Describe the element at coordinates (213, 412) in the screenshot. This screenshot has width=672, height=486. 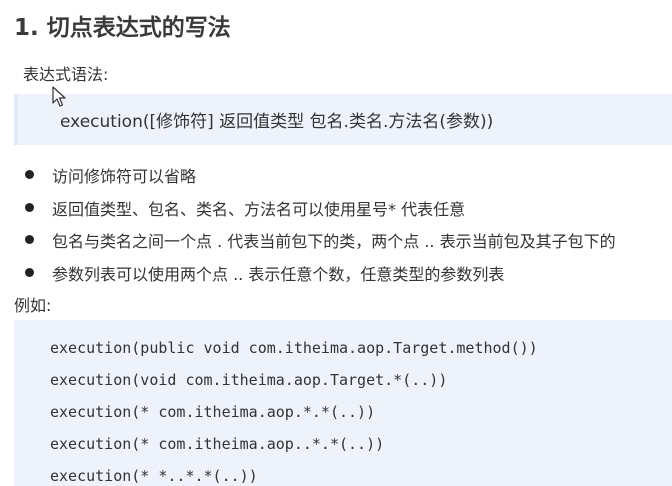
I see `code-line: execution(* com.itheima.aop.*.*(..))` at that location.